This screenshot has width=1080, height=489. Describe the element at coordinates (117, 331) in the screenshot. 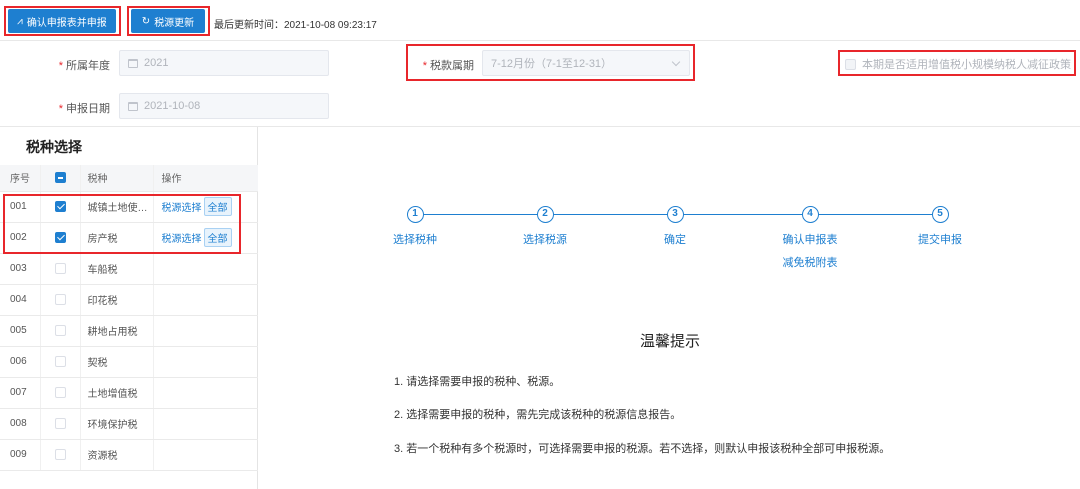

I see `tax-name: 耕地占用税` at that location.